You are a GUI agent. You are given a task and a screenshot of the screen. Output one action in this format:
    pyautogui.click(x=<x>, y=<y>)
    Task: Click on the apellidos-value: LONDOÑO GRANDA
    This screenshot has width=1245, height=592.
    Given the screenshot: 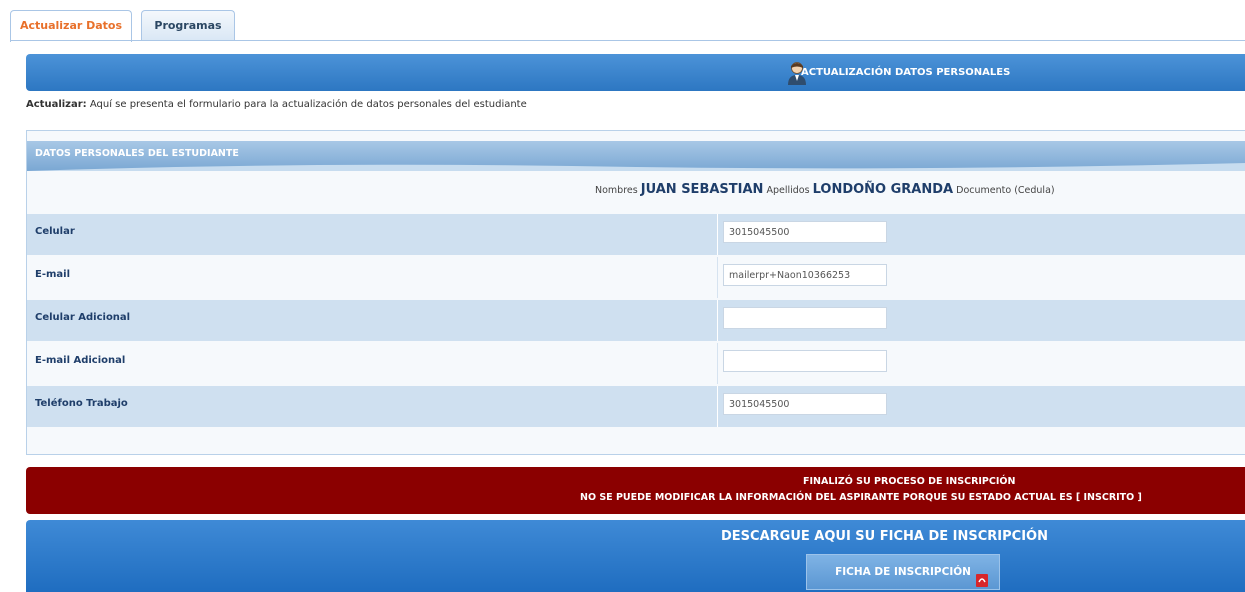 What is the action you would take?
    pyautogui.click(x=883, y=189)
    